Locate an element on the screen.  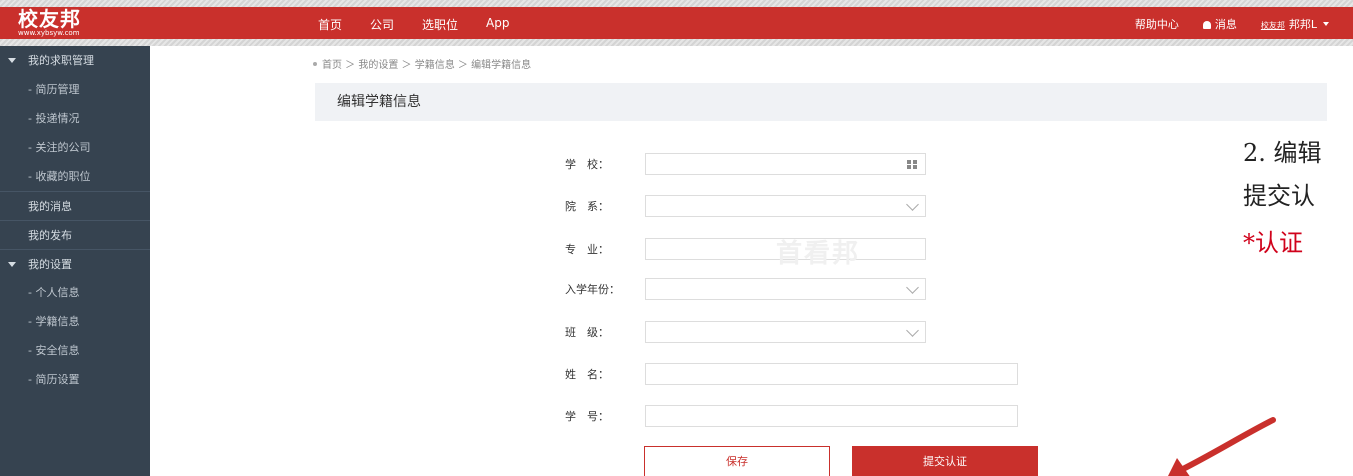
sidebar-item-posts: 我的发布 is located at coordinates (75, 234).